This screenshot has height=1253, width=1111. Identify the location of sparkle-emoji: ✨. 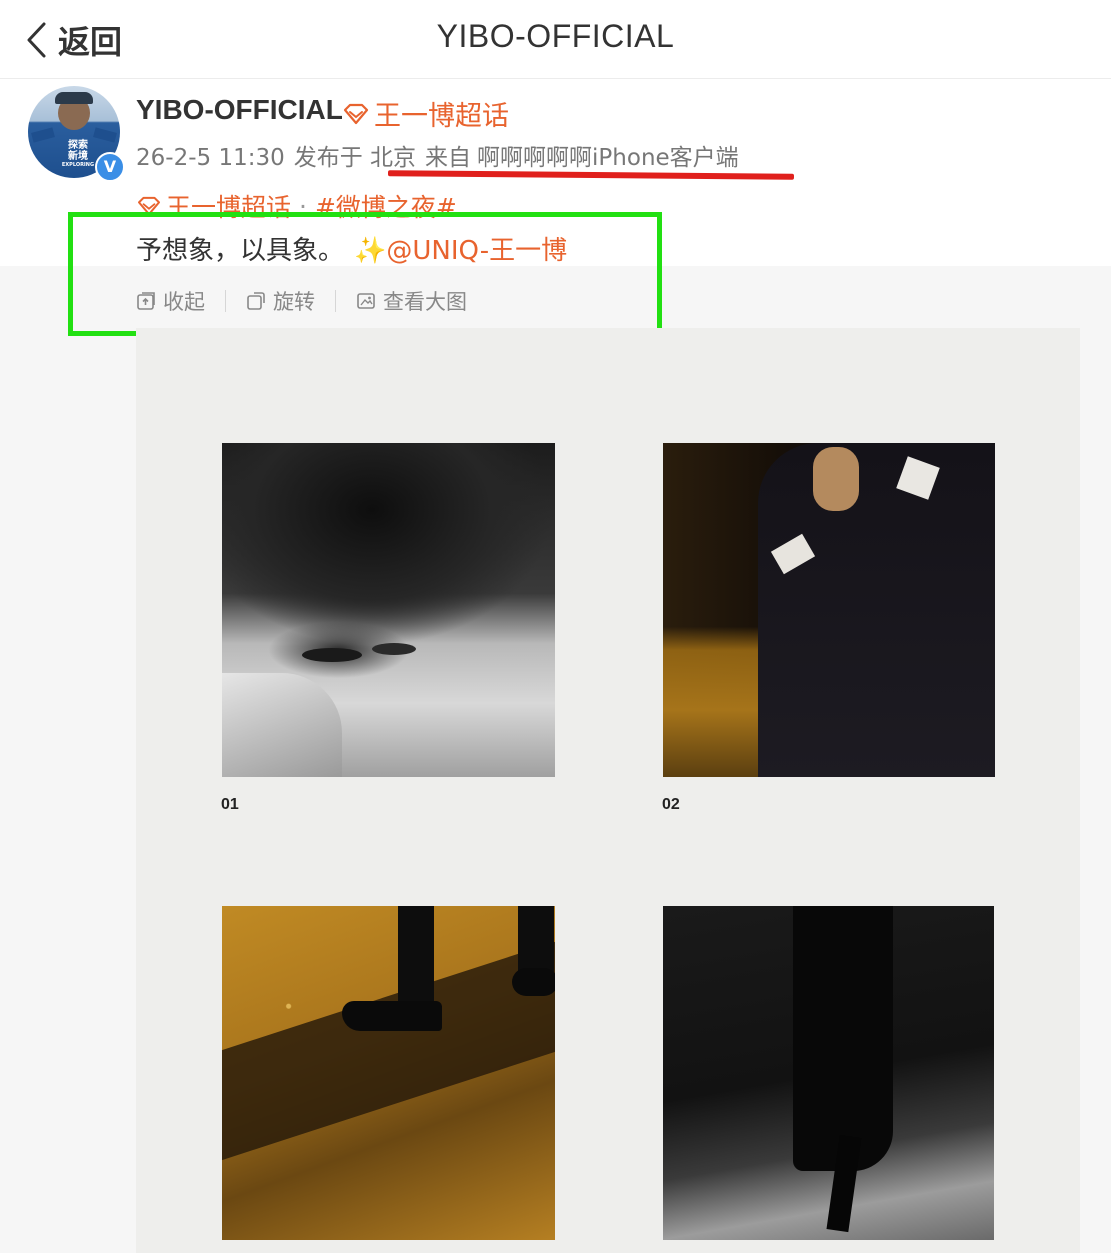
(370, 251).